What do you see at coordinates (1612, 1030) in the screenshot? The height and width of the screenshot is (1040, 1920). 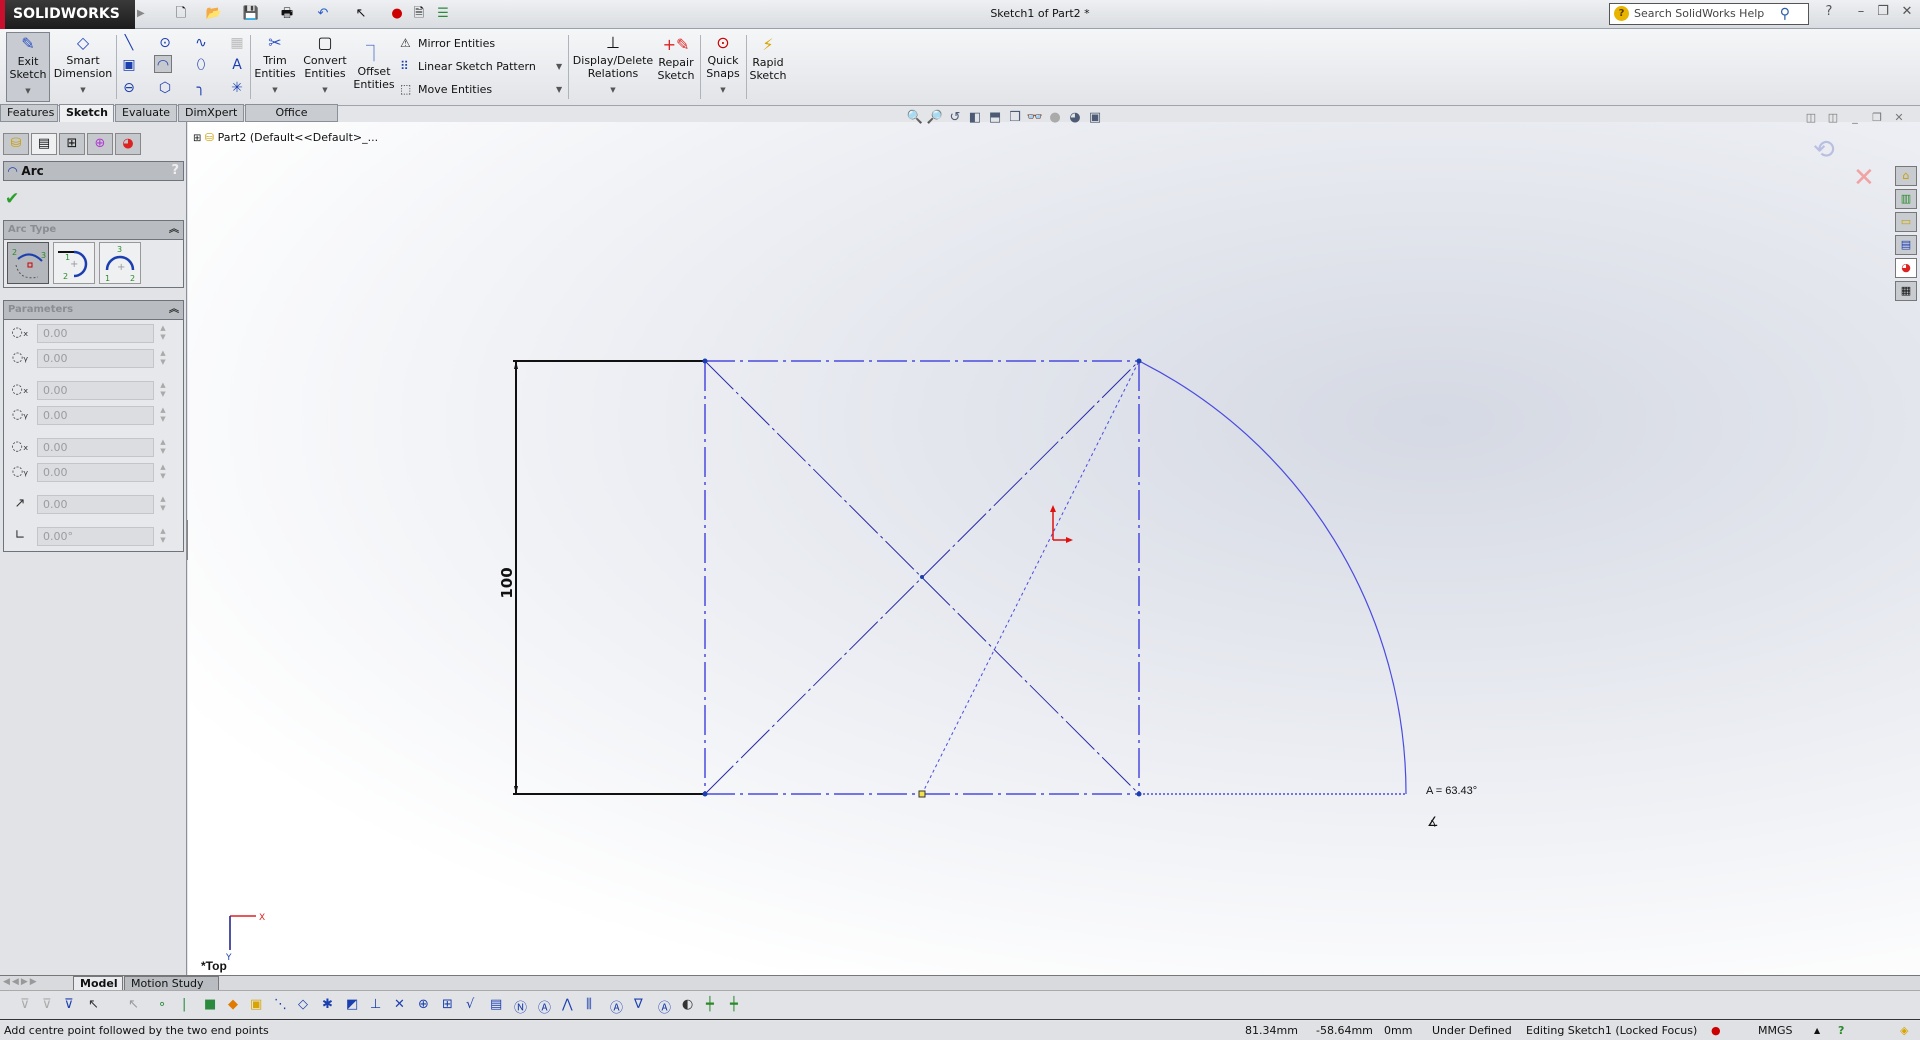 I see `editing-status: Editing Sketch1 (Locked Focus)` at bounding box center [1612, 1030].